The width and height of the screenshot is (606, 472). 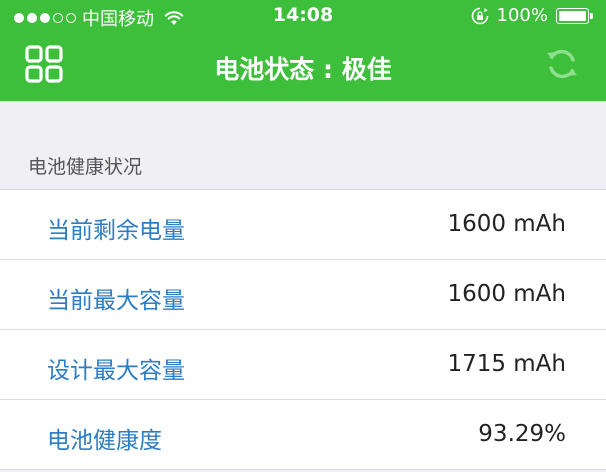 What do you see at coordinates (522, 434) in the screenshot?
I see `row-value: 93.29%` at bounding box center [522, 434].